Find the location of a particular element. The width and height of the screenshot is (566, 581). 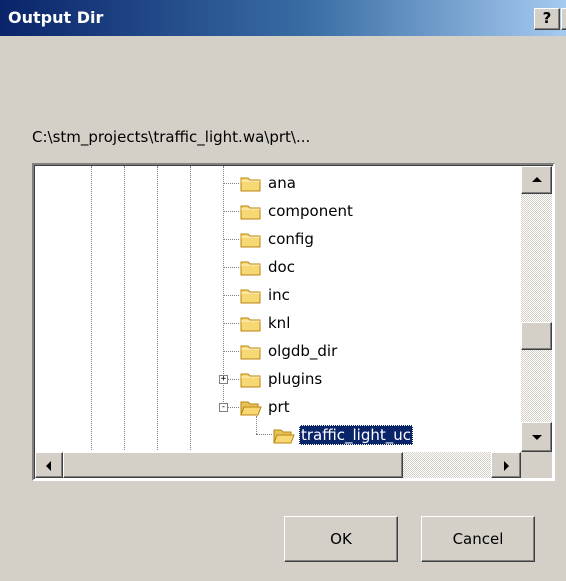

tree-item-label: olgdb_dir is located at coordinates (303, 351).